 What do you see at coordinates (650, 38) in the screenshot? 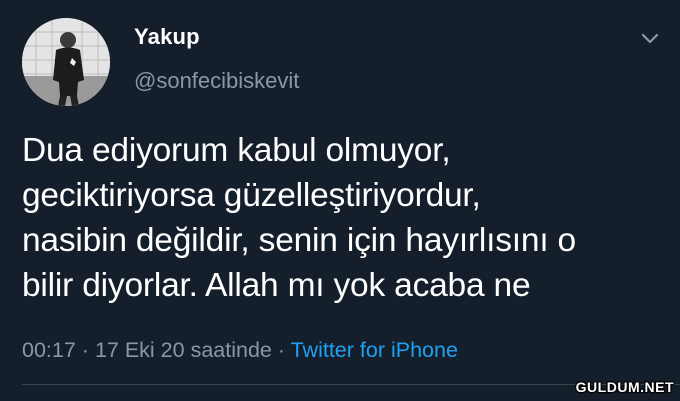
I see `chevron-down-icon` at bounding box center [650, 38].